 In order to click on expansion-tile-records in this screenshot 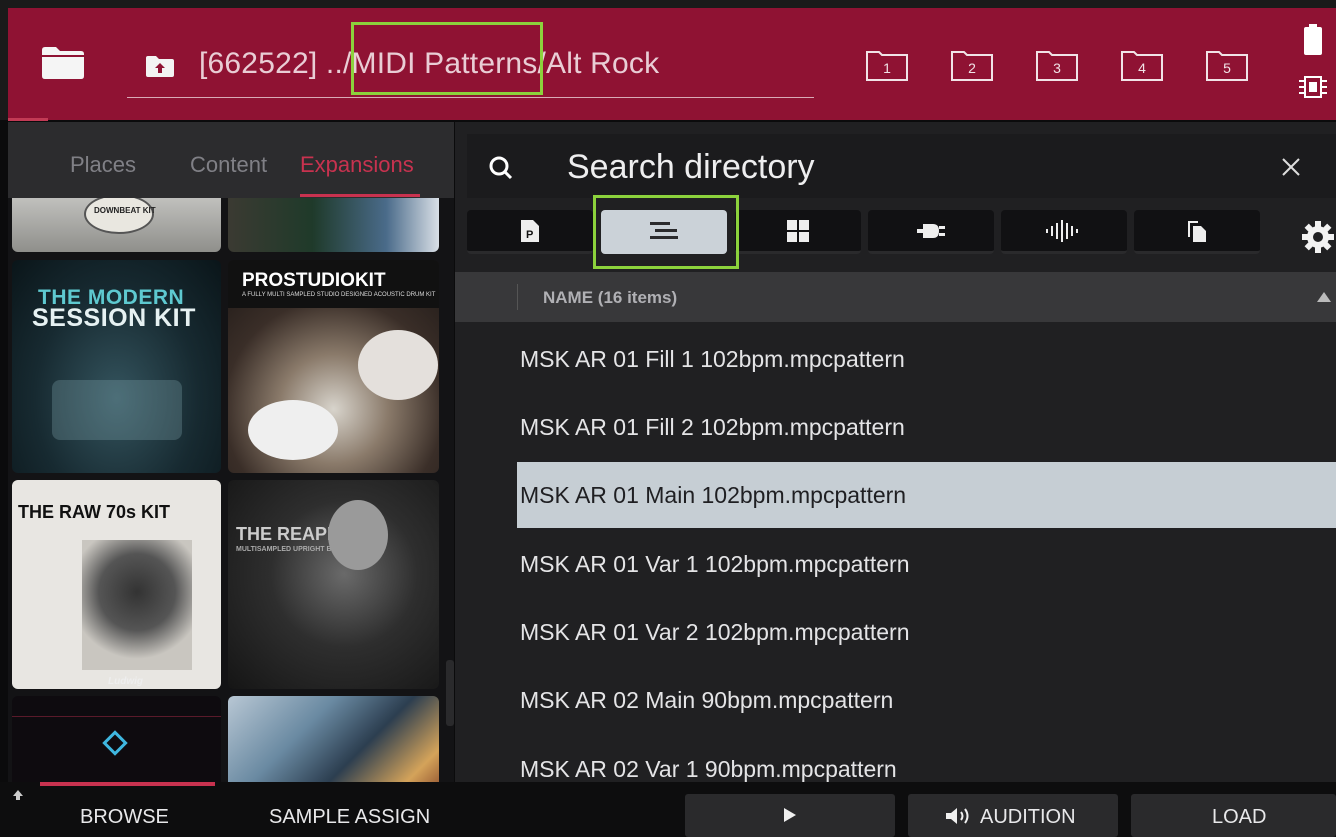, I will do `click(333, 739)`.